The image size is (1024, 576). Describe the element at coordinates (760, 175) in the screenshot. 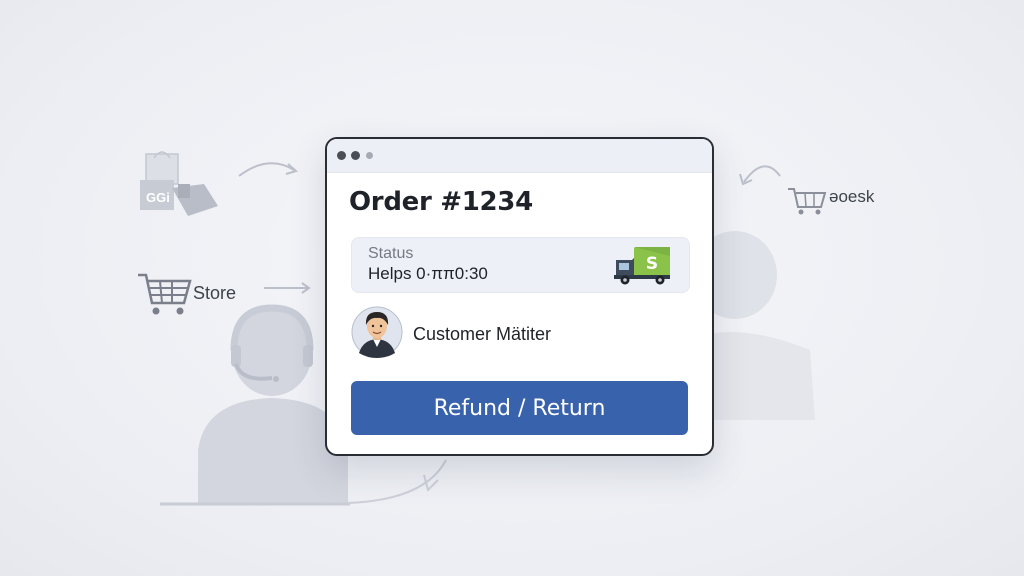

I see `curved-arrow-icon` at that location.